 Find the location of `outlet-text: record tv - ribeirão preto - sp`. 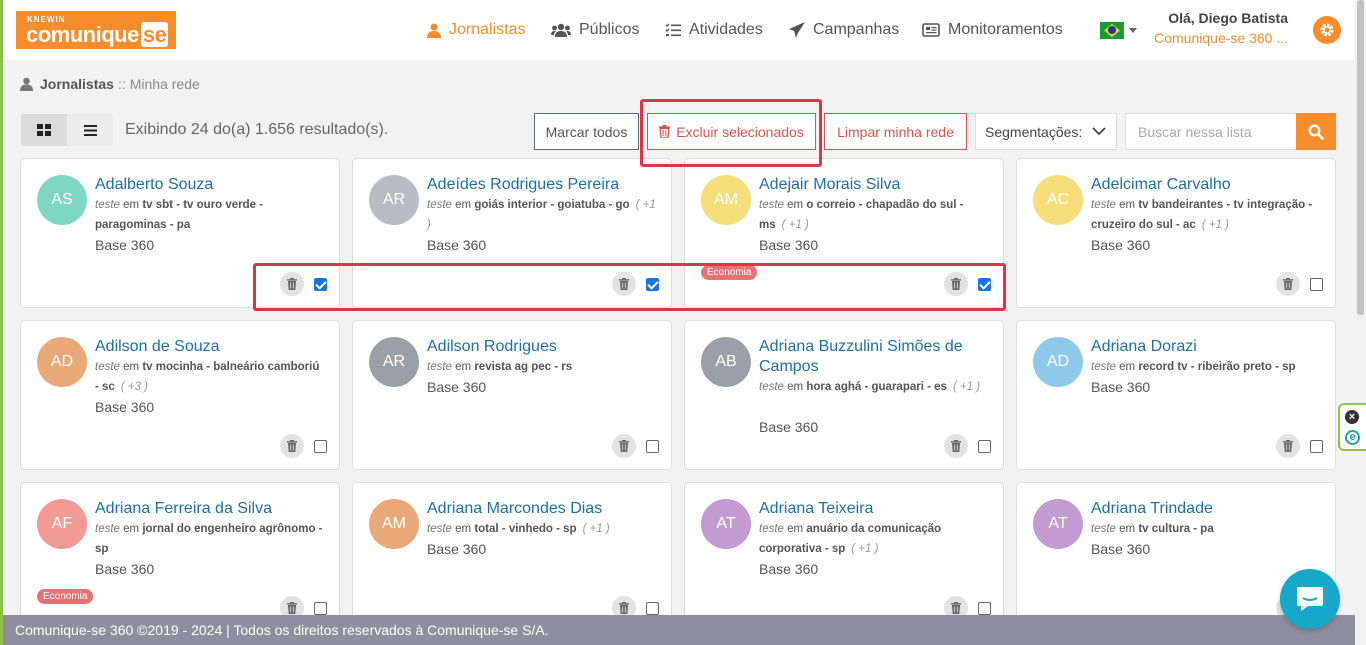

outlet-text: record tv - ribeirão preto - sp is located at coordinates (1217, 367).